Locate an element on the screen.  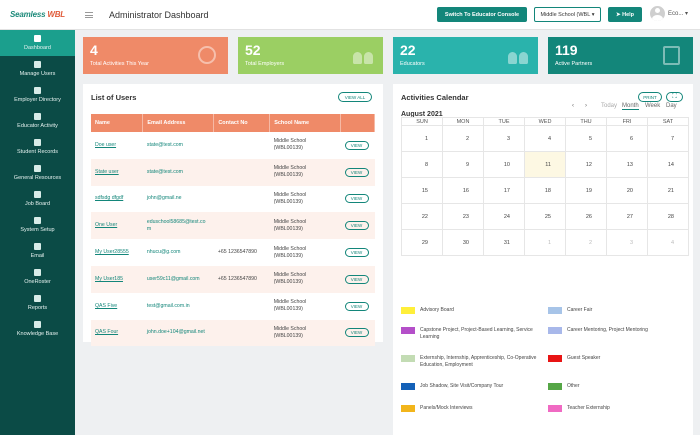
weekday-header: TUE is located at coordinates (504, 121).